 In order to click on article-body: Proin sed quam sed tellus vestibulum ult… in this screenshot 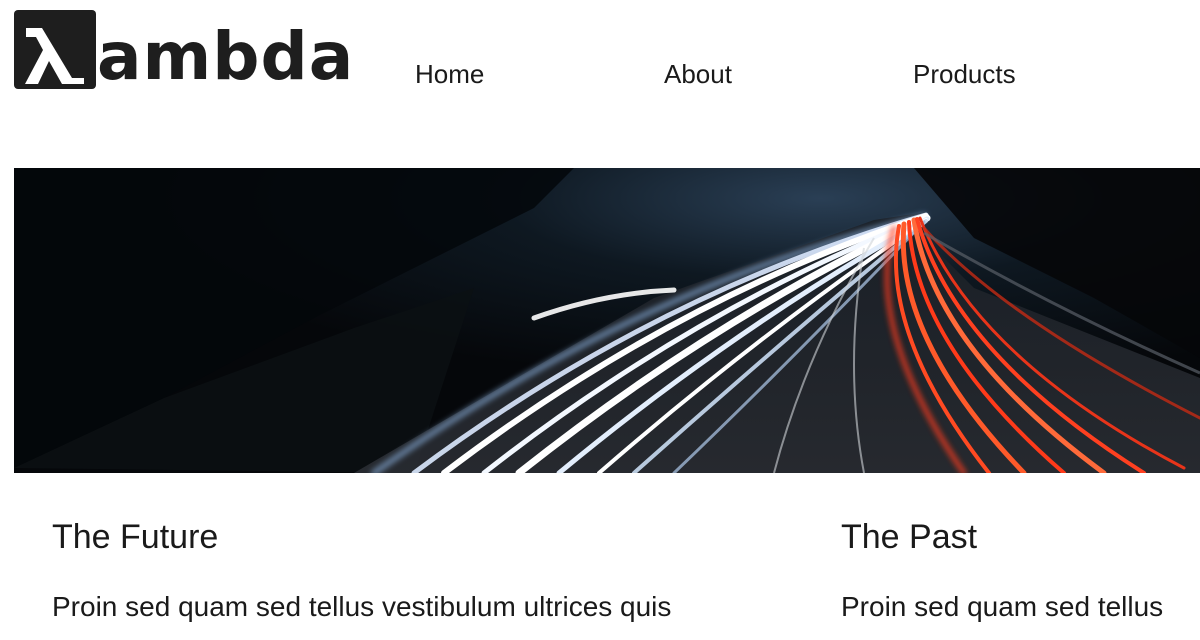, I will do `click(362, 606)`.